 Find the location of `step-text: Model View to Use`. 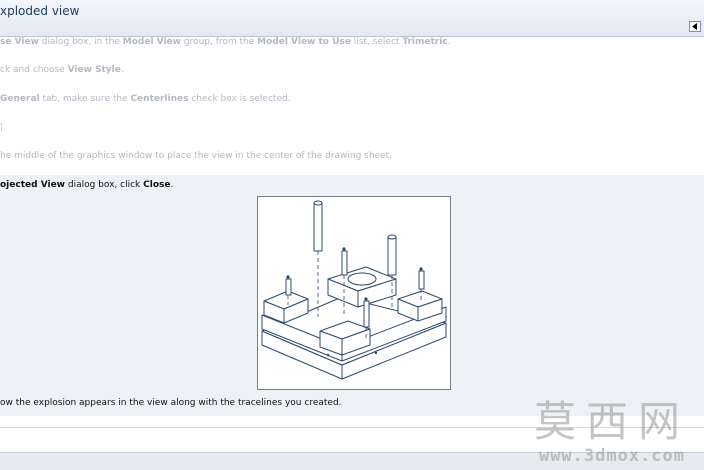

step-text: Model View to Use is located at coordinates (304, 42).